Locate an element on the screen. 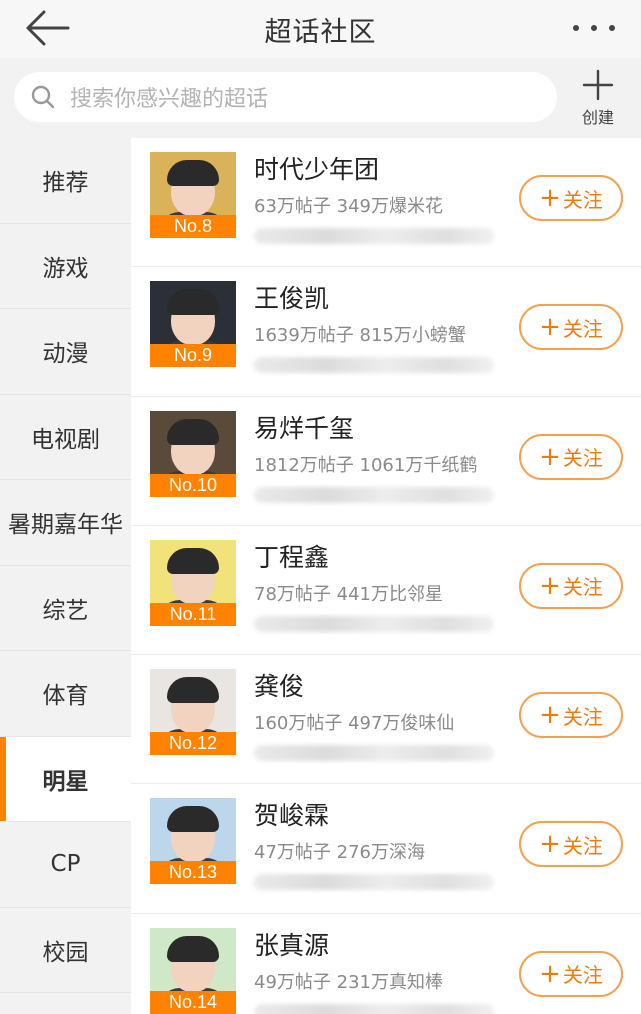  sidebar-item: 明星 is located at coordinates (65, 779).